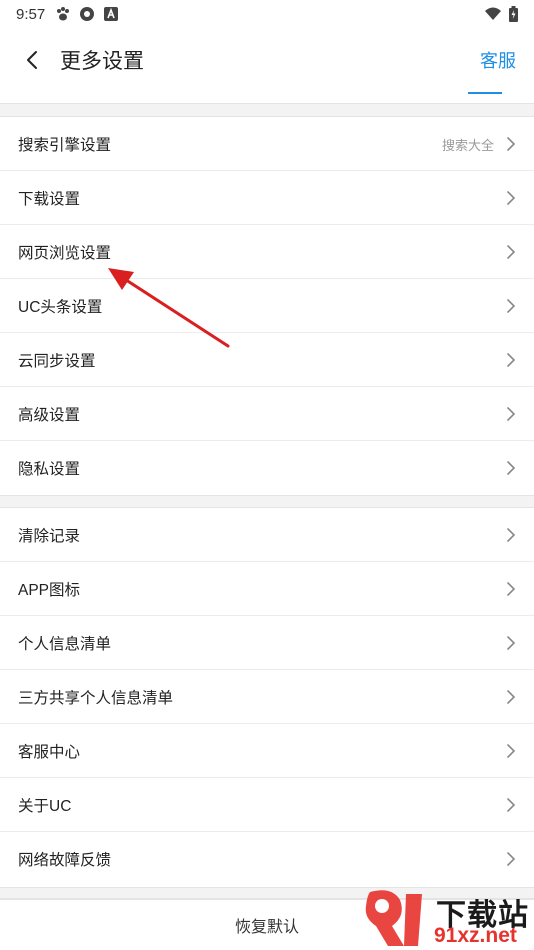  Describe the element at coordinates (485, 93) in the screenshot. I see `tab-indicator` at that location.